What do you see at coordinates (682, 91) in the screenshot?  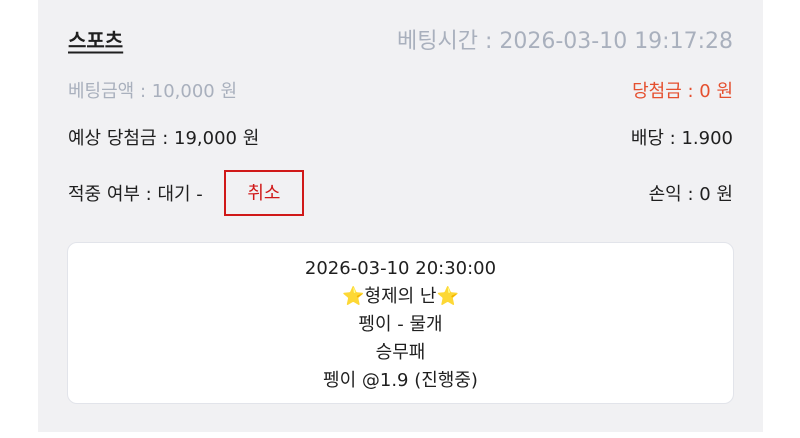 I see `winnings: 당첨금 : 0 원` at bounding box center [682, 91].